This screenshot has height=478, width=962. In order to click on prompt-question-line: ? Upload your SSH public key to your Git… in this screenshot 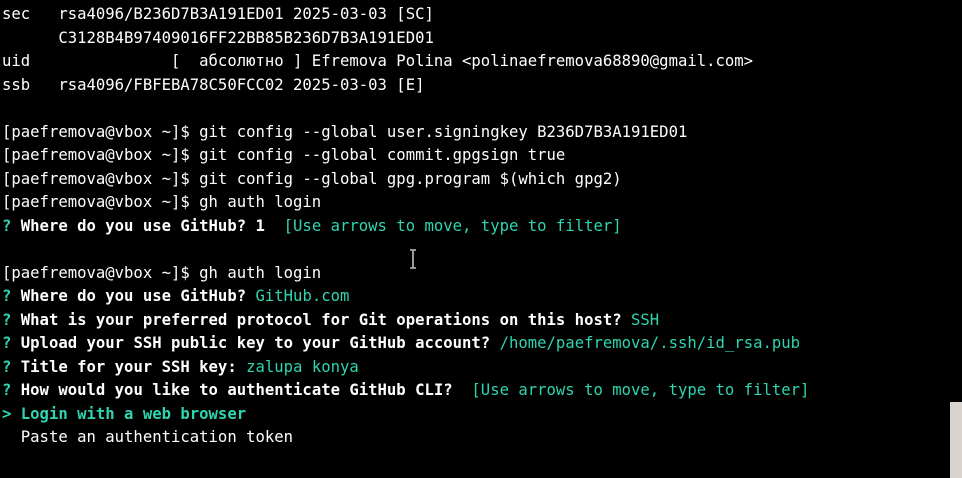, I will do `click(482, 344)`.